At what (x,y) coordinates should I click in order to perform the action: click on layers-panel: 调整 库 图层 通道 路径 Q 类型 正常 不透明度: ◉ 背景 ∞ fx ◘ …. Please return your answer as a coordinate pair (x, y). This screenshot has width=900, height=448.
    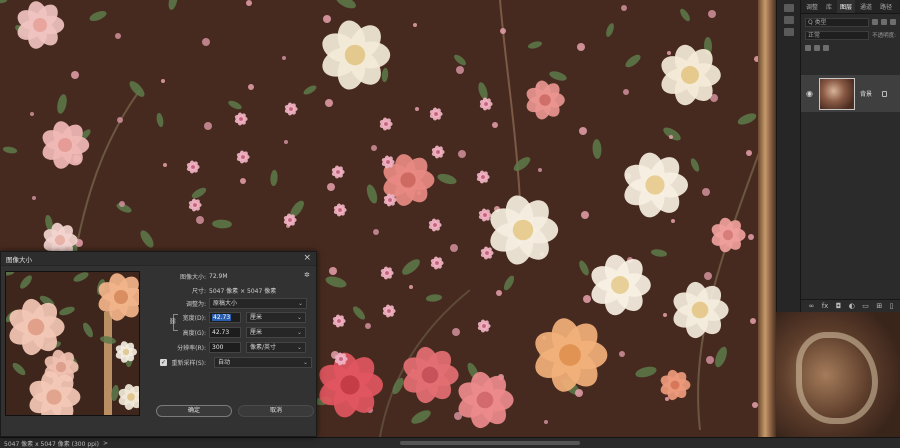
    Looking at the image, I should click on (850, 156).